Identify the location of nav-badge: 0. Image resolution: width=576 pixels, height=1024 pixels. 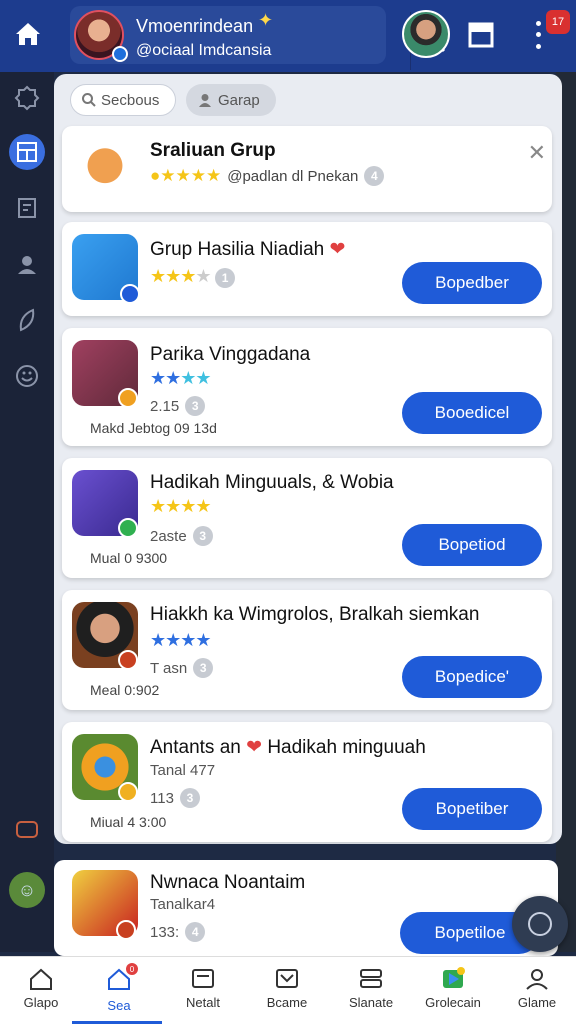
(132, 969).